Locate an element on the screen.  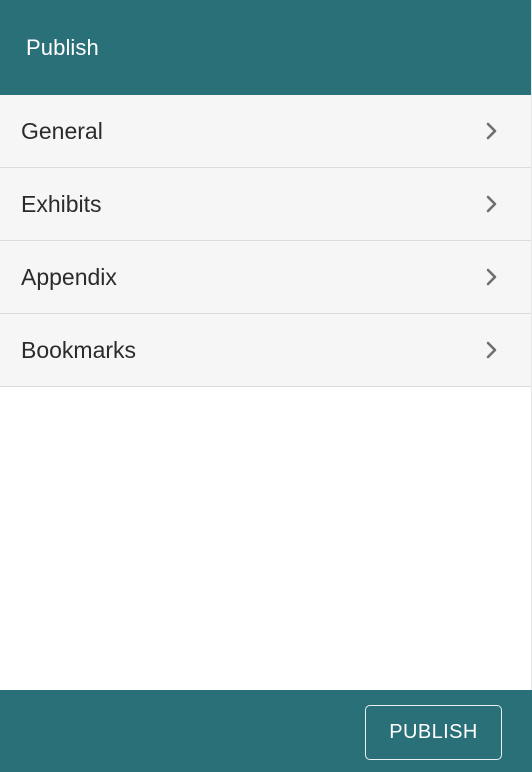
menu-item-exhibits: Exhibits is located at coordinates (265, 204).